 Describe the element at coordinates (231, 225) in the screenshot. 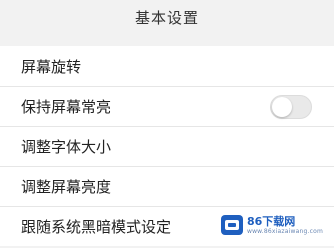

I see `blue-square-logo-icon` at that location.